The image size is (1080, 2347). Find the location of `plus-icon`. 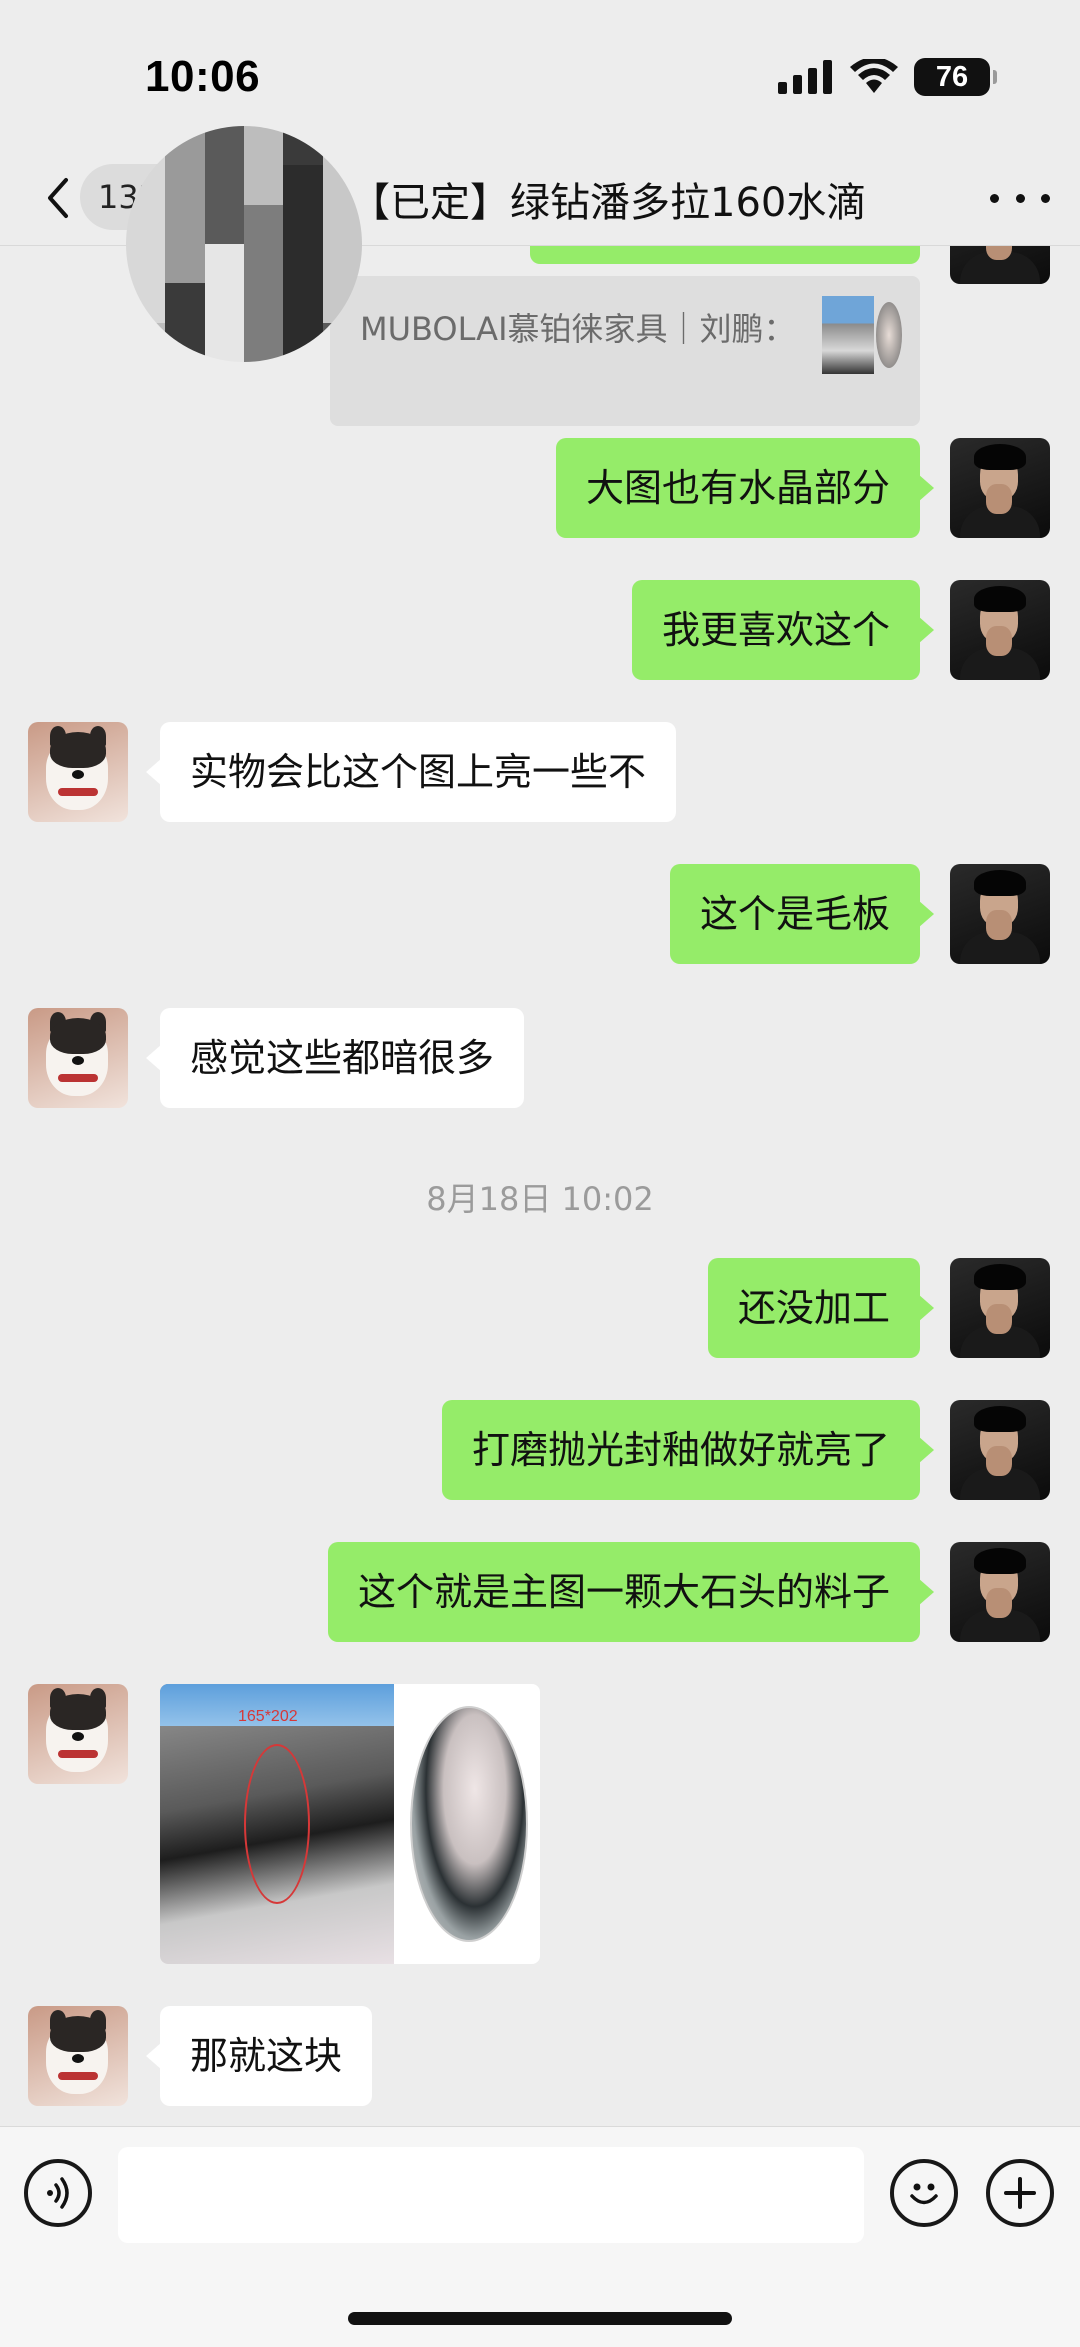

plus-icon is located at coordinates (1020, 2193).